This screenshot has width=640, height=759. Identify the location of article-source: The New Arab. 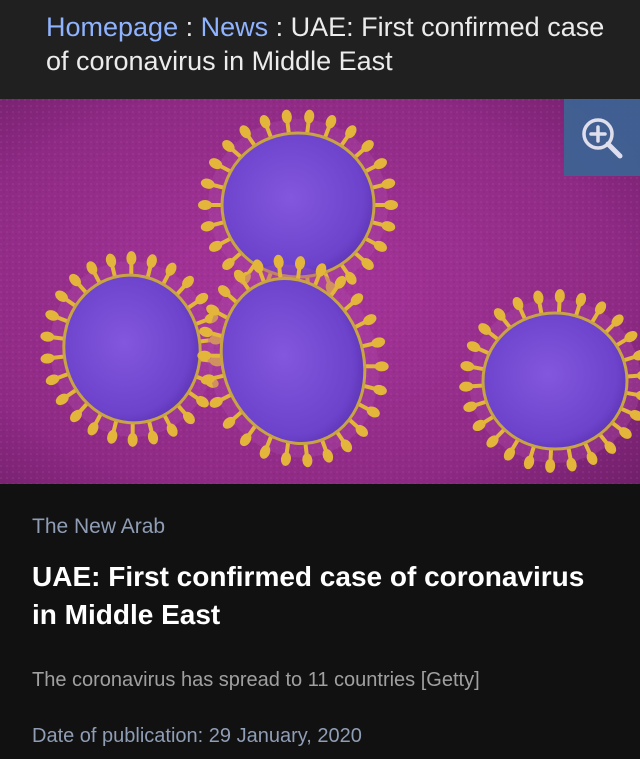
(98, 527).